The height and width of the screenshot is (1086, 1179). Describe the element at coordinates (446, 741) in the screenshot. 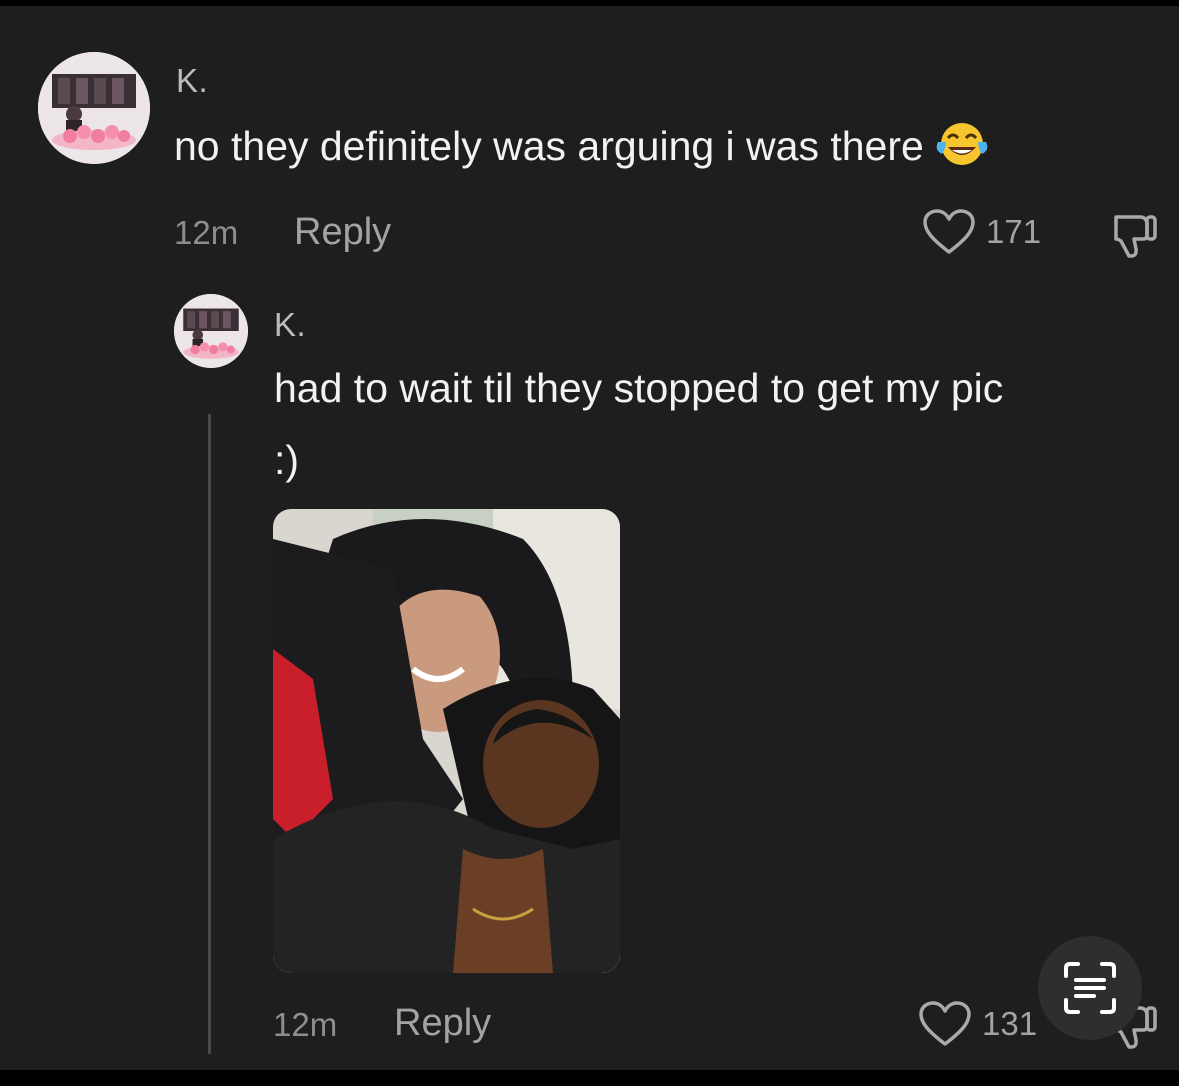

I see `attached-photo` at that location.